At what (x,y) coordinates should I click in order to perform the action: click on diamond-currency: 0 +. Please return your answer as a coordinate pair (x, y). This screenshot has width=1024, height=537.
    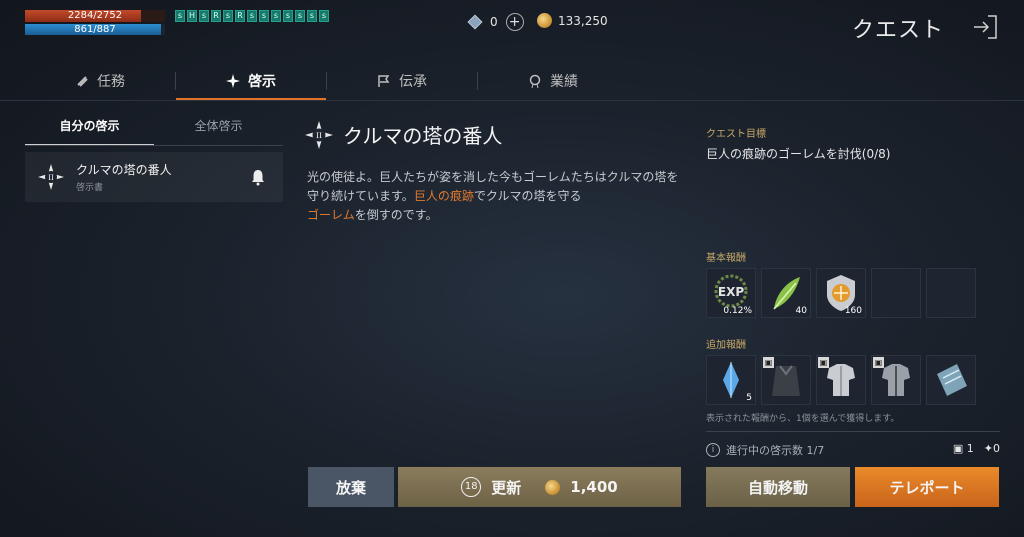
    Looking at the image, I should click on (495, 22).